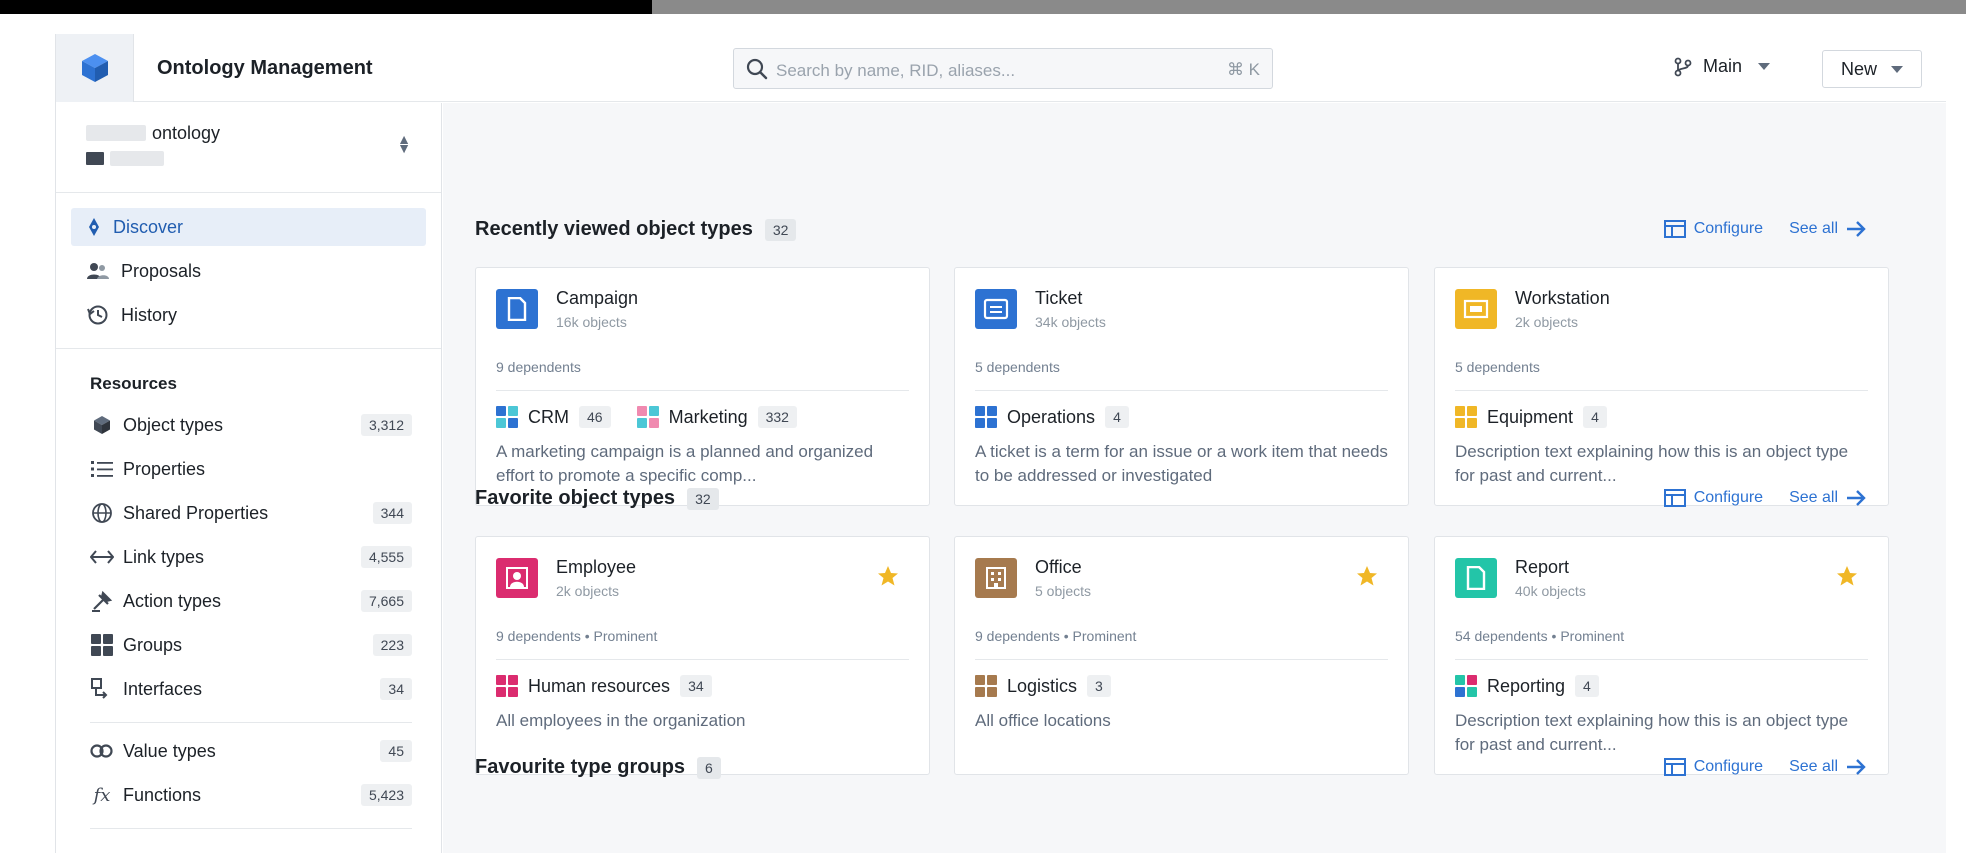 The height and width of the screenshot is (853, 1966). Describe the element at coordinates (1017, 367) in the screenshot. I see `dependents-count: 5 dependents` at that location.